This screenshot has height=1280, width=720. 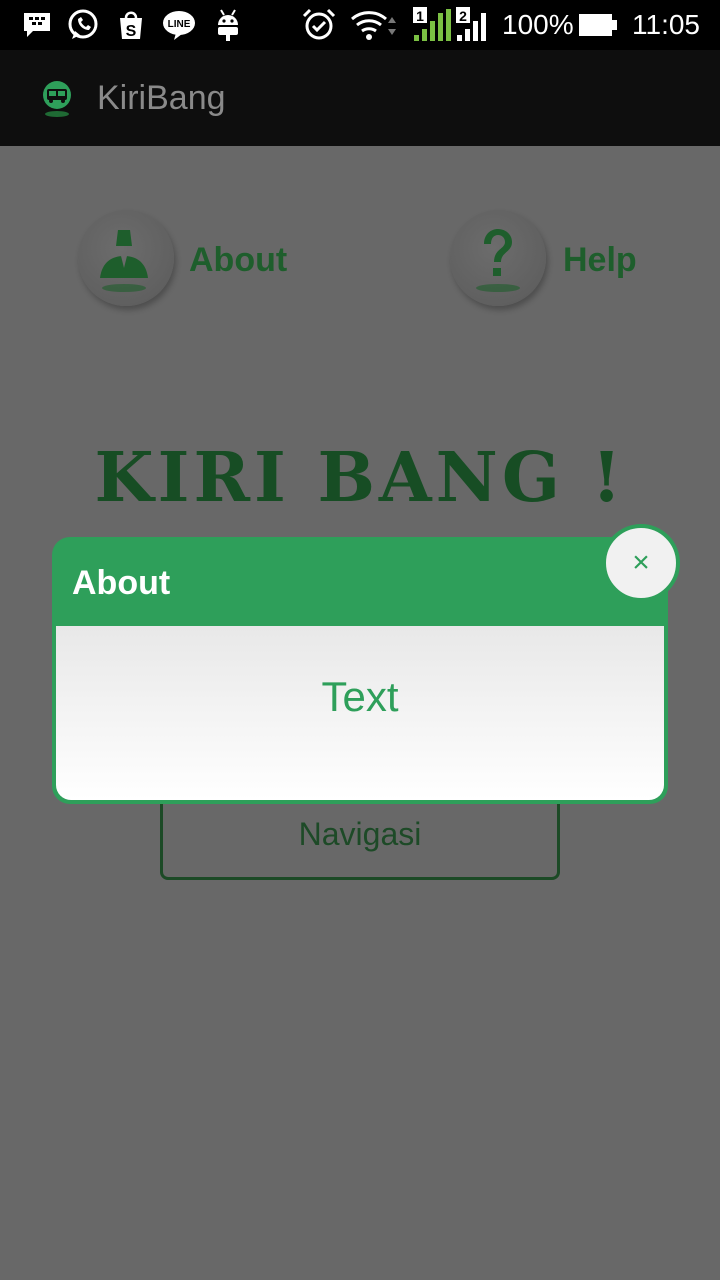 I want to click on wifi-icon, so click(x=374, y=25).